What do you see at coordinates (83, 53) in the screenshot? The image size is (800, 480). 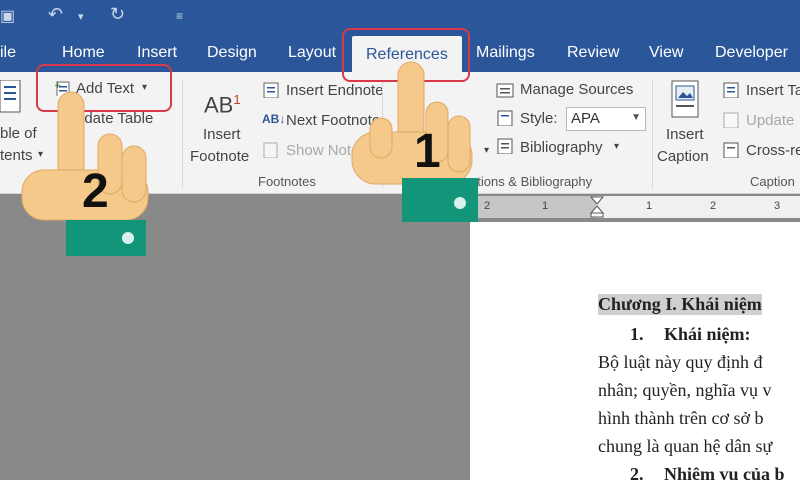 I see `tab-home: Home` at bounding box center [83, 53].